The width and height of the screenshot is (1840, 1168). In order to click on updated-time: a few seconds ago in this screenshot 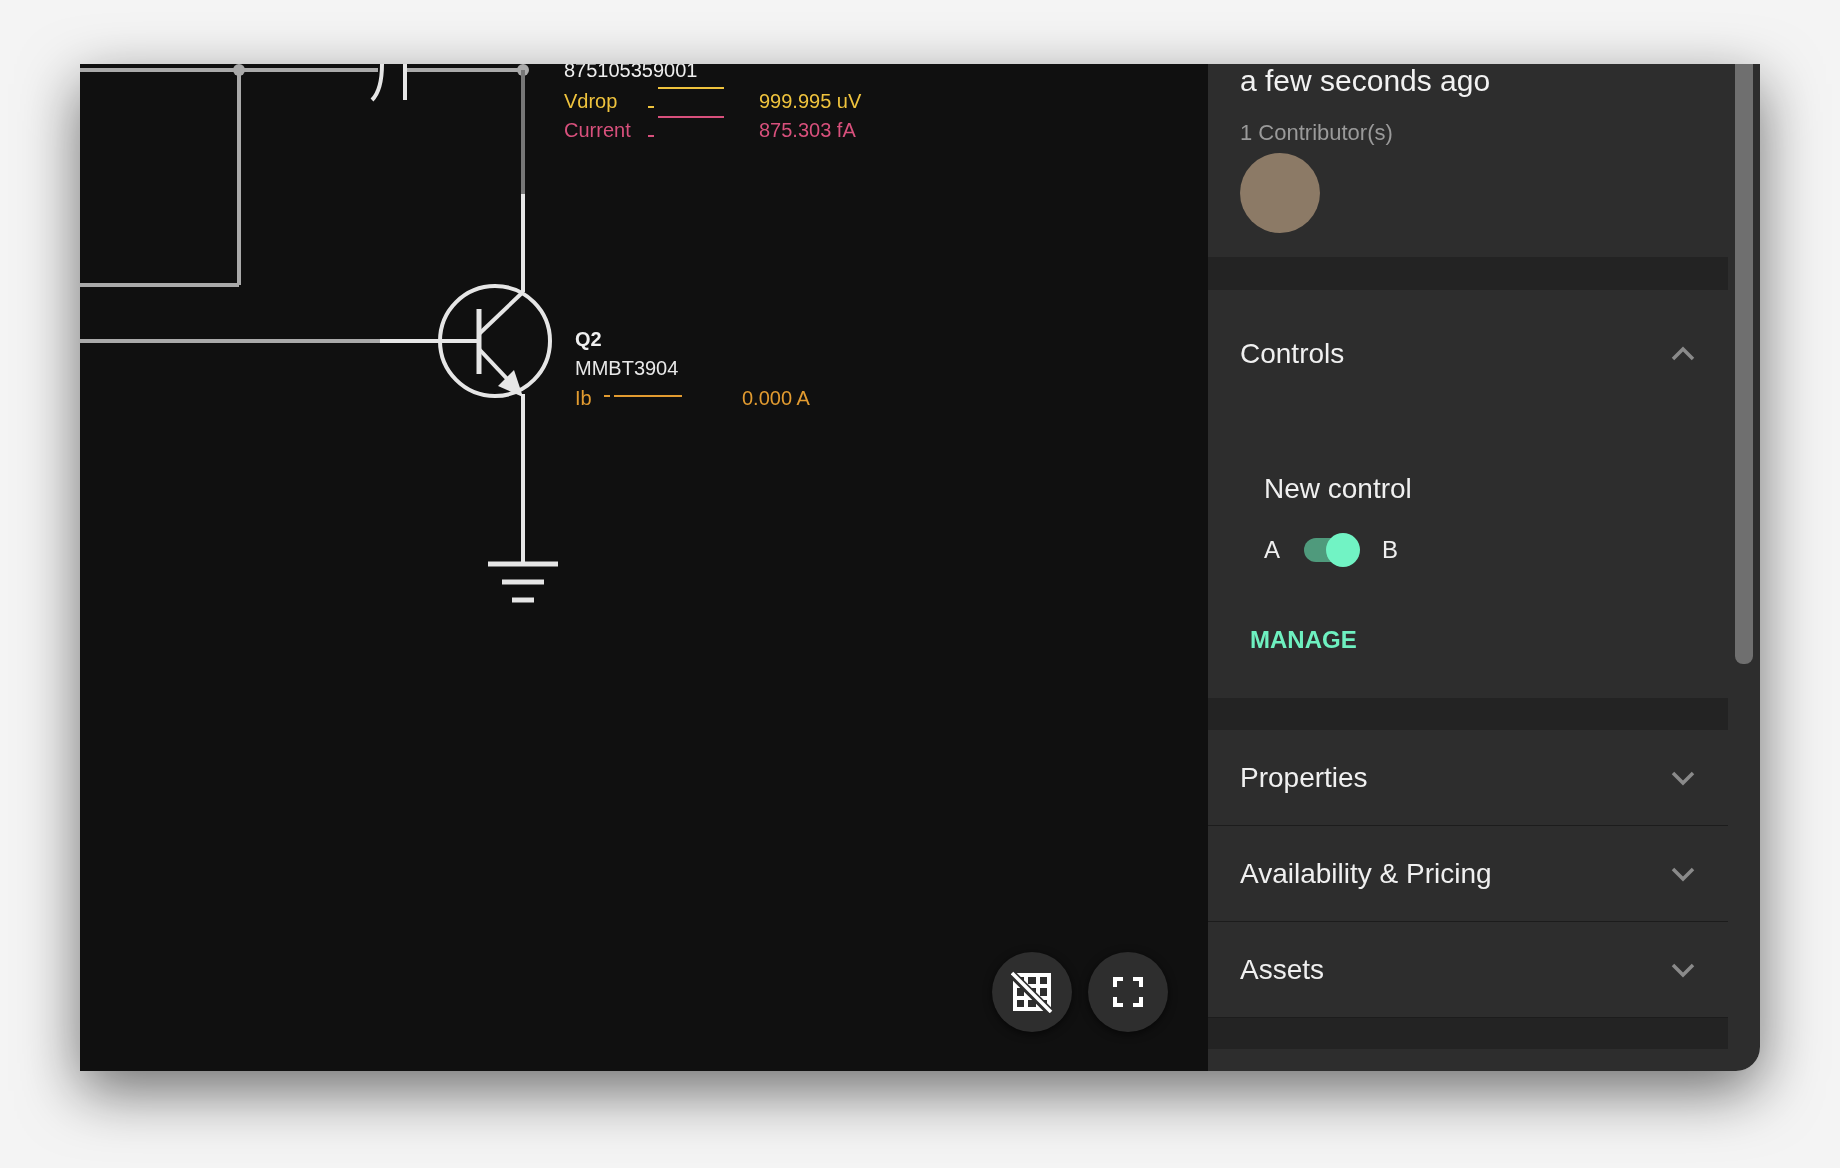, I will do `click(1366, 81)`.